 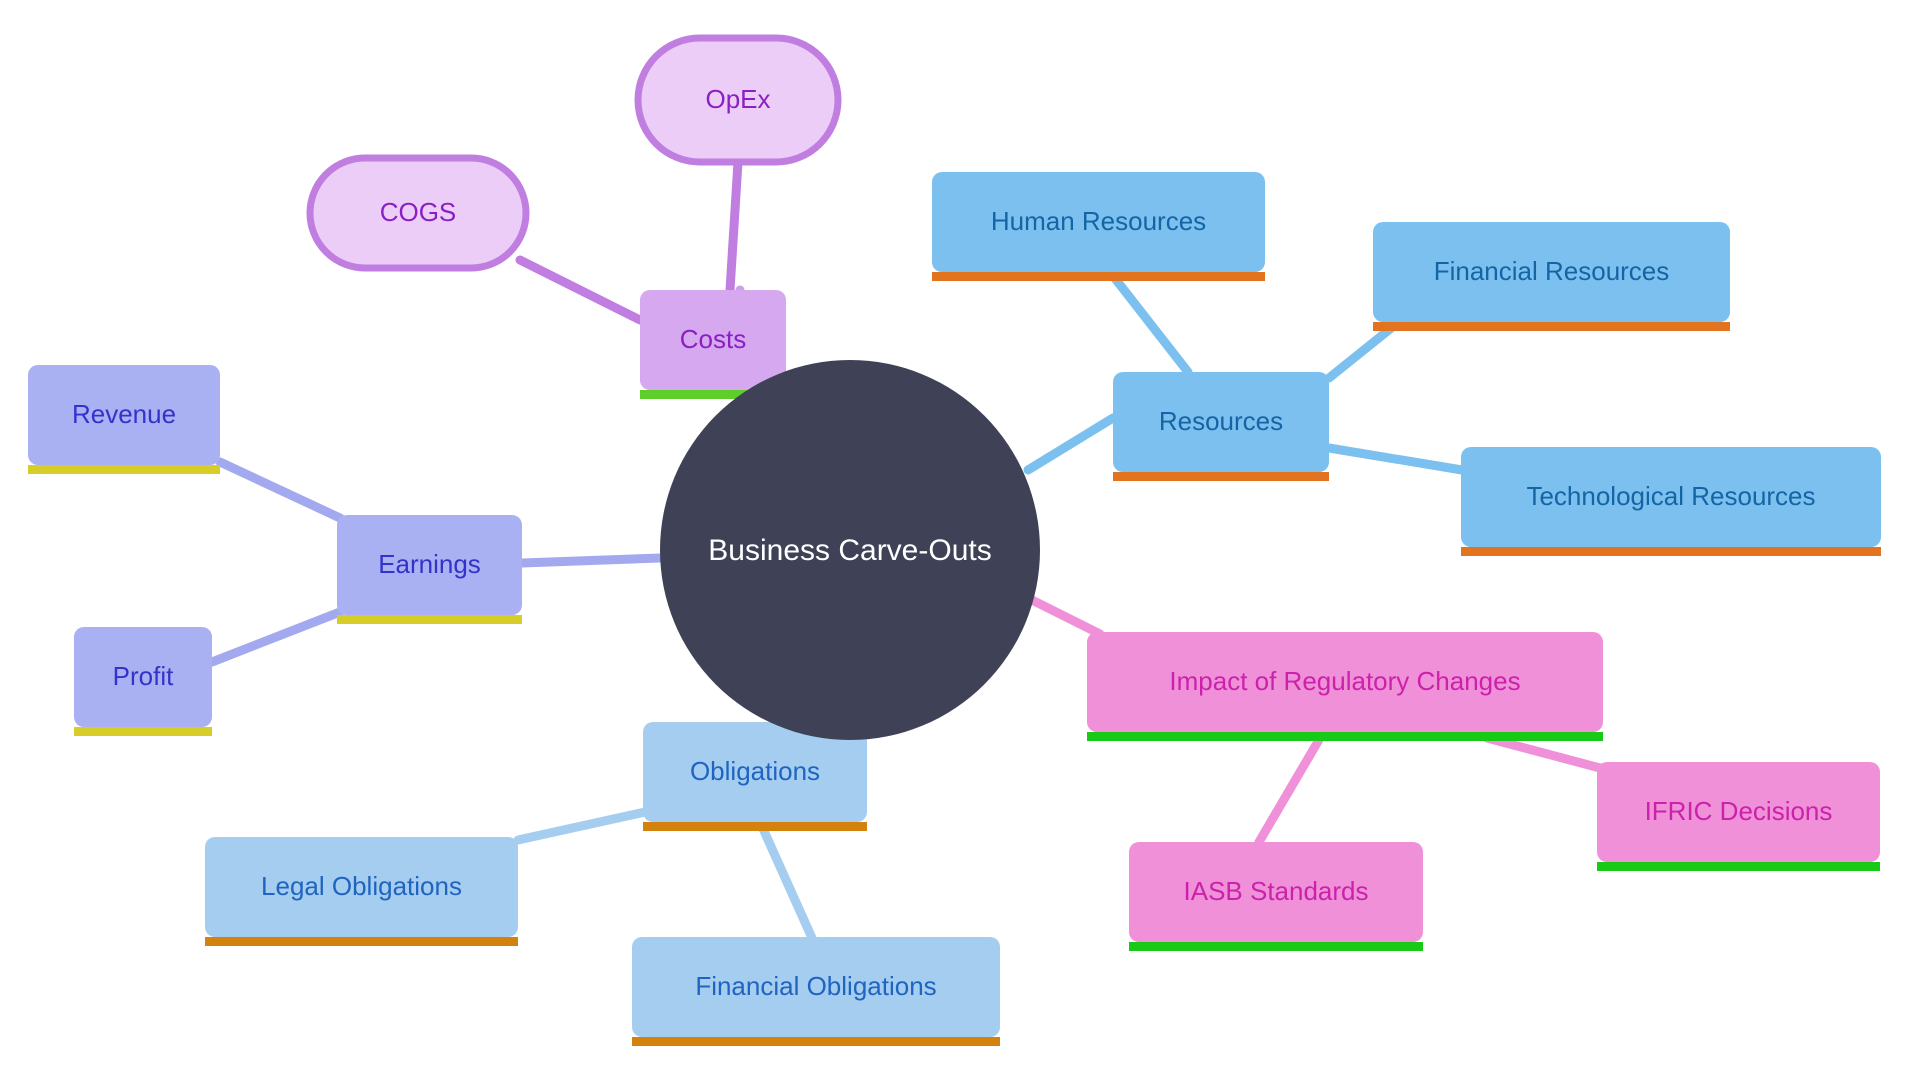 I want to click on node-financial_obligations: Financial Obligations, so click(x=816, y=991).